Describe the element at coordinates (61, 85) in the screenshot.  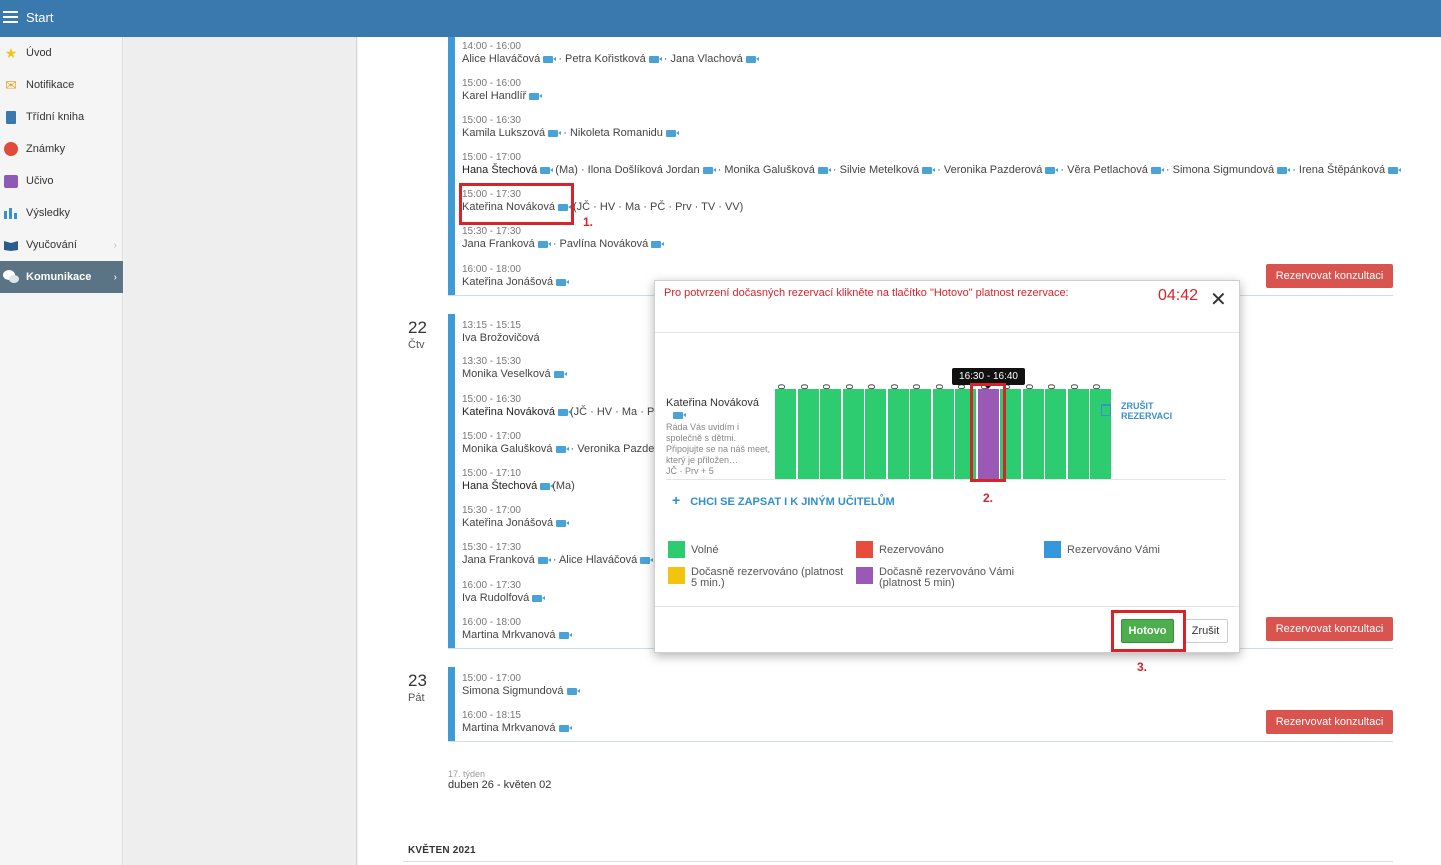
I see `sidebar-item-notifikace: ✉ Notifikace` at that location.